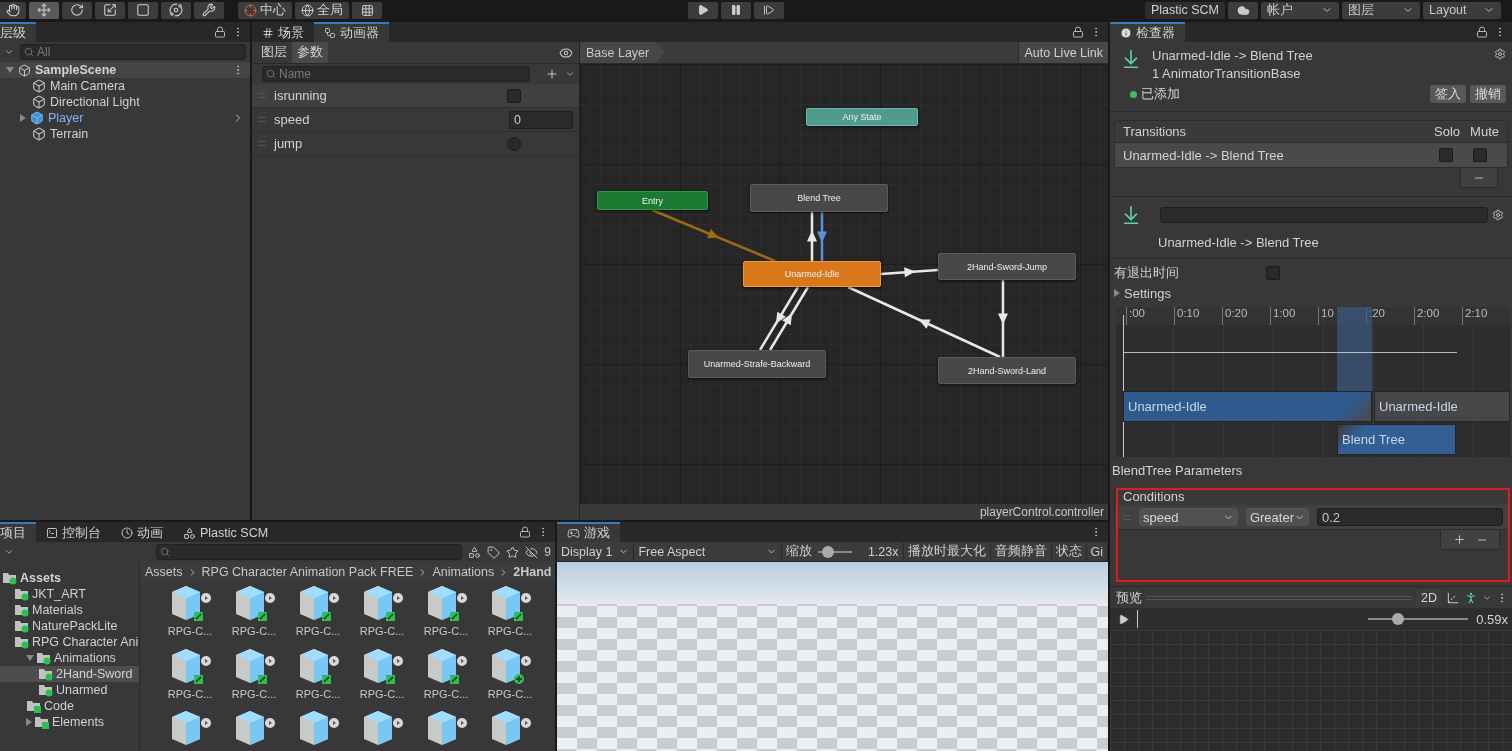 The width and height of the screenshot is (1512, 751). What do you see at coordinates (769, 10) in the screenshot?
I see `step-button` at bounding box center [769, 10].